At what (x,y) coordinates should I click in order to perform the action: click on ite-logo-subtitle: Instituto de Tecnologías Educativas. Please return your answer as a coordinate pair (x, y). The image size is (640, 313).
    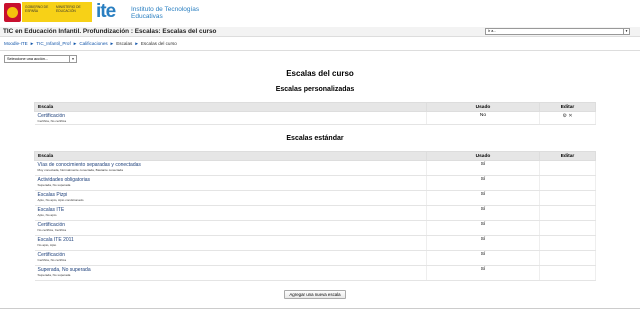
    Looking at the image, I should click on (165, 13).